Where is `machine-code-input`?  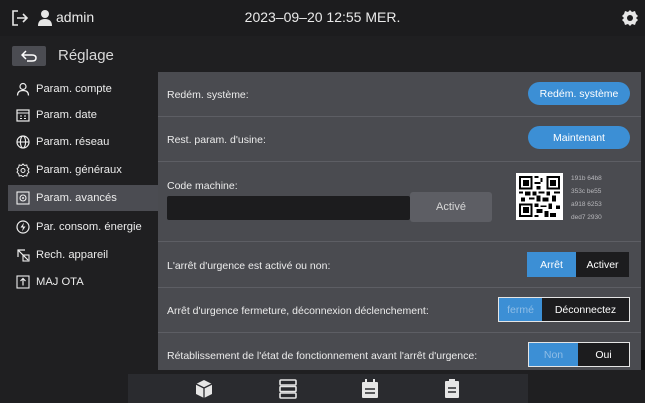 machine-code-input is located at coordinates (288, 208).